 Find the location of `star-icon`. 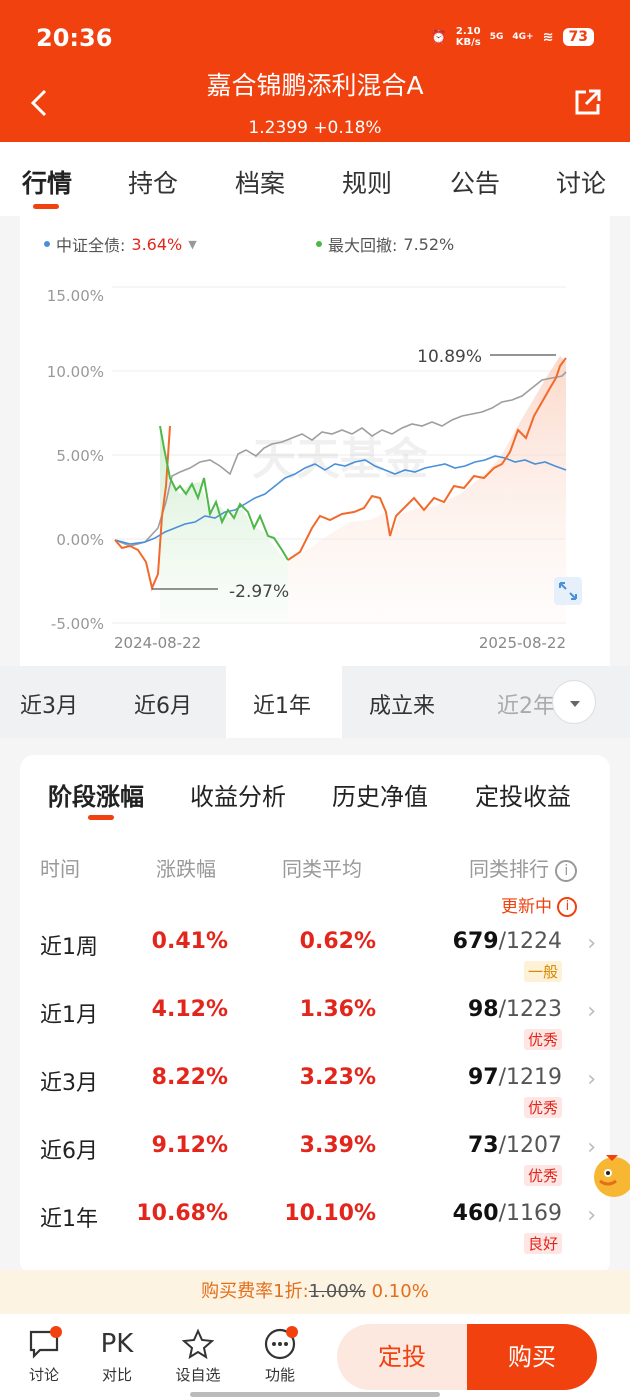

star-icon is located at coordinates (198, 1344).